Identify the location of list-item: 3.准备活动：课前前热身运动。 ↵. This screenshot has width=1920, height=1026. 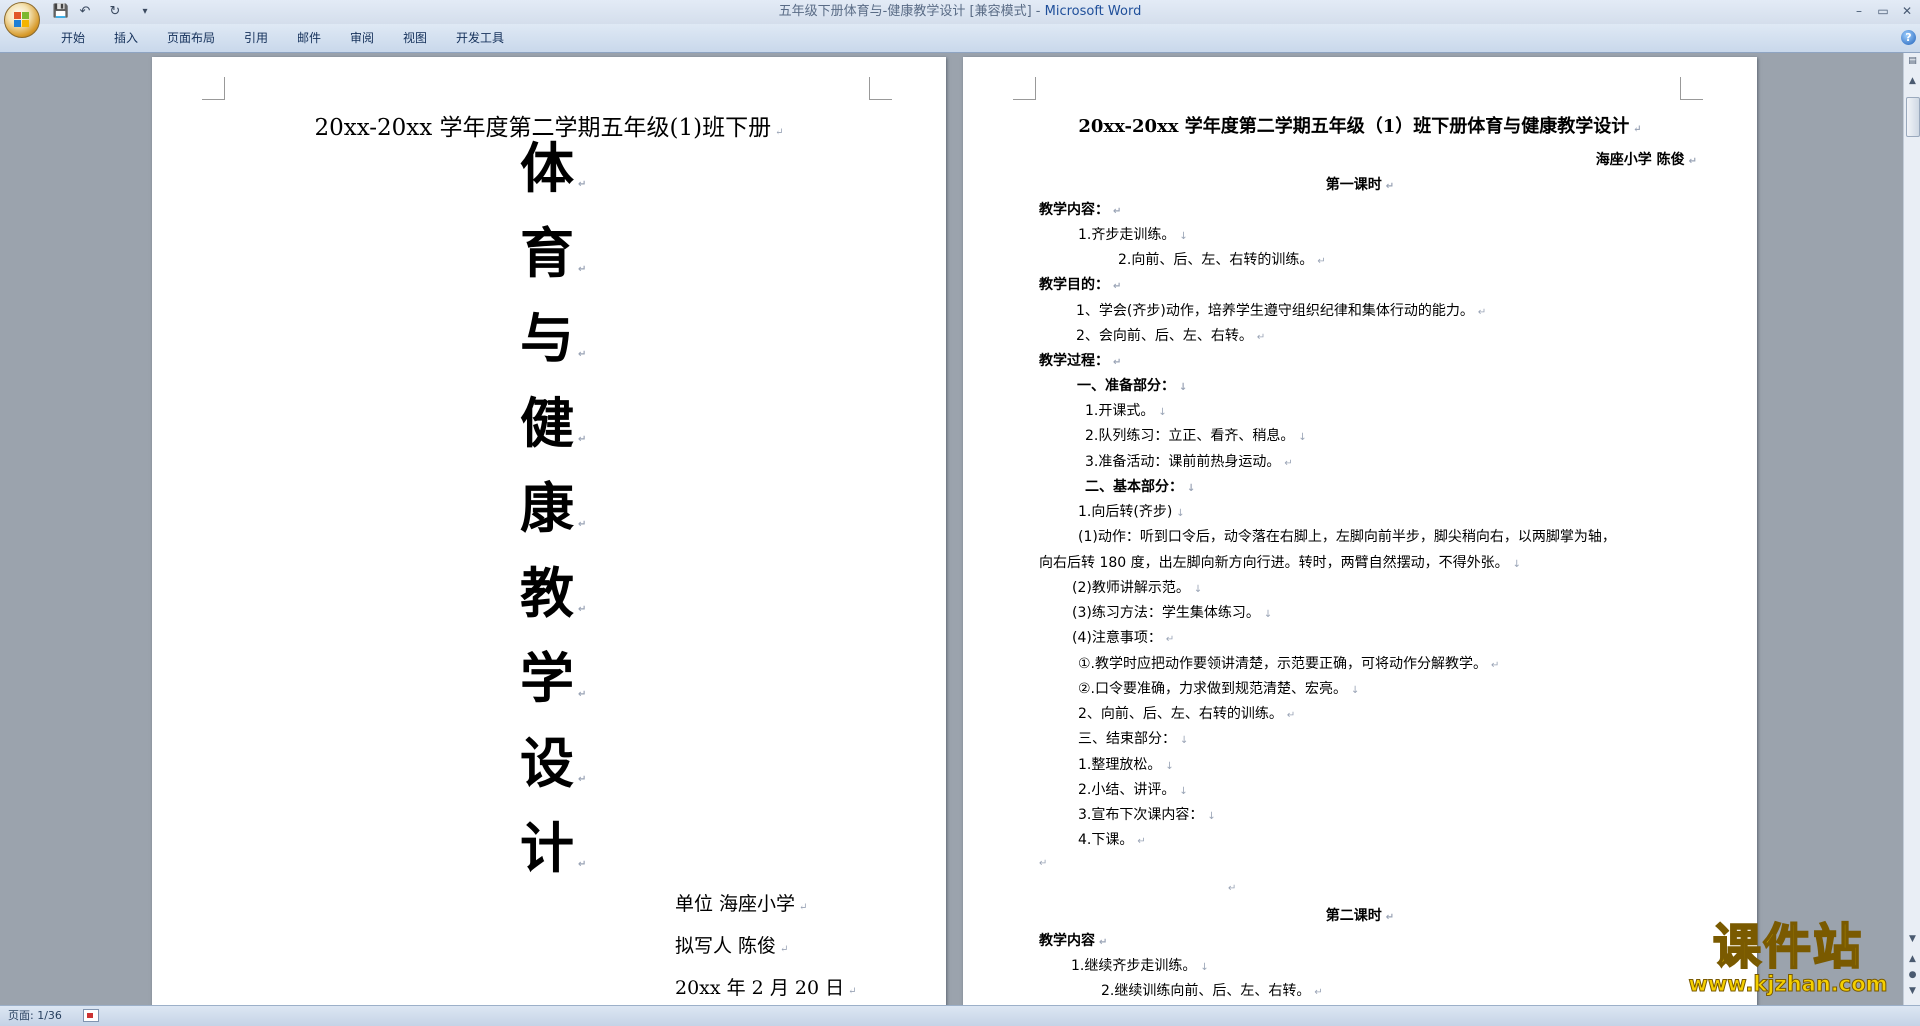
(1189, 461).